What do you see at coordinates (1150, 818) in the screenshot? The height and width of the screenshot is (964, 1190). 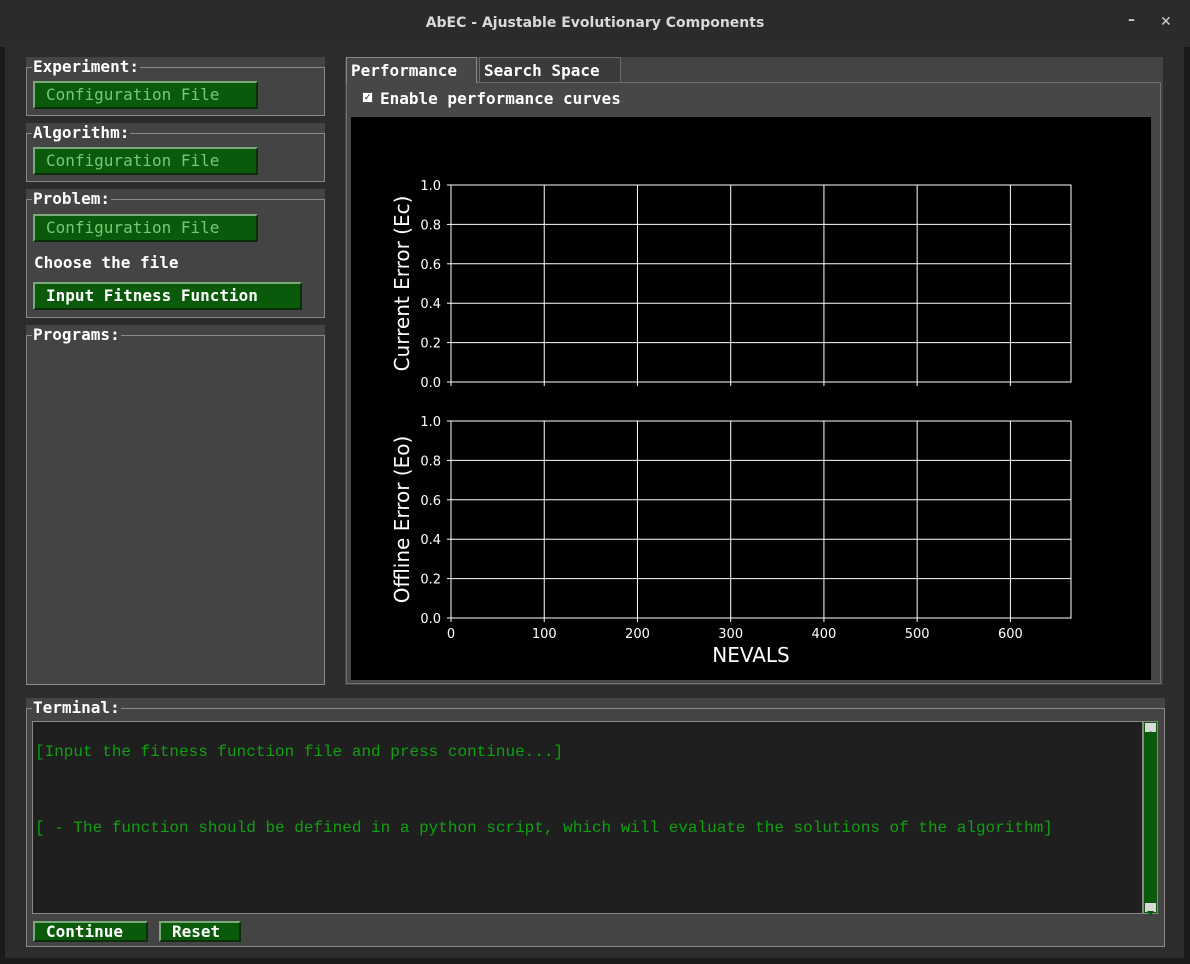 I see `terminal-scrollbar` at bounding box center [1150, 818].